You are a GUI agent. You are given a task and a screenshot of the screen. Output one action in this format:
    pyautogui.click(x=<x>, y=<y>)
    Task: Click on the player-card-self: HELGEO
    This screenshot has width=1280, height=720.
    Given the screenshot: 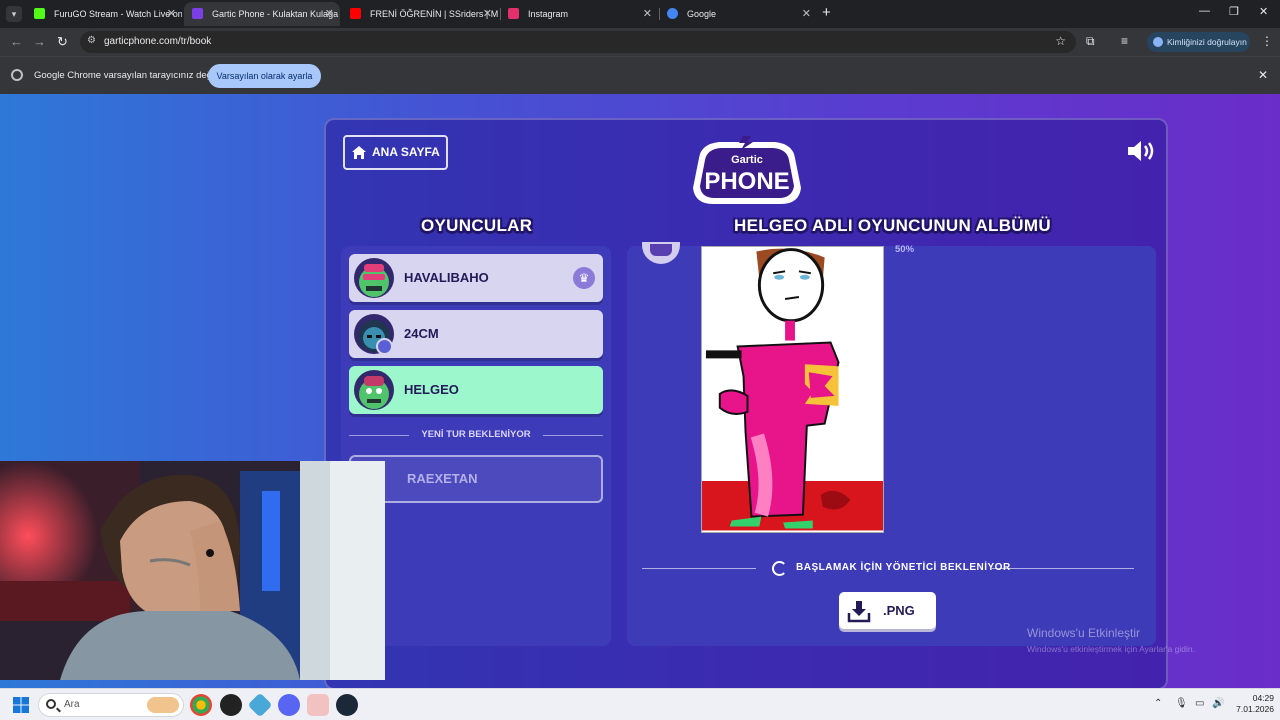 What is the action you would take?
    pyautogui.click(x=476, y=390)
    